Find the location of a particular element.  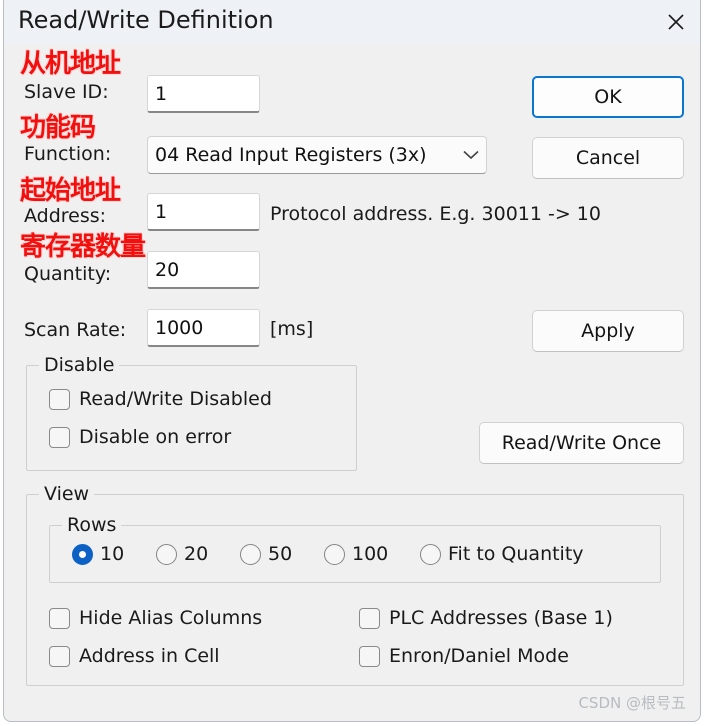

radio-rows-fit-to-quantity: Fit to Quantity is located at coordinates (502, 554).